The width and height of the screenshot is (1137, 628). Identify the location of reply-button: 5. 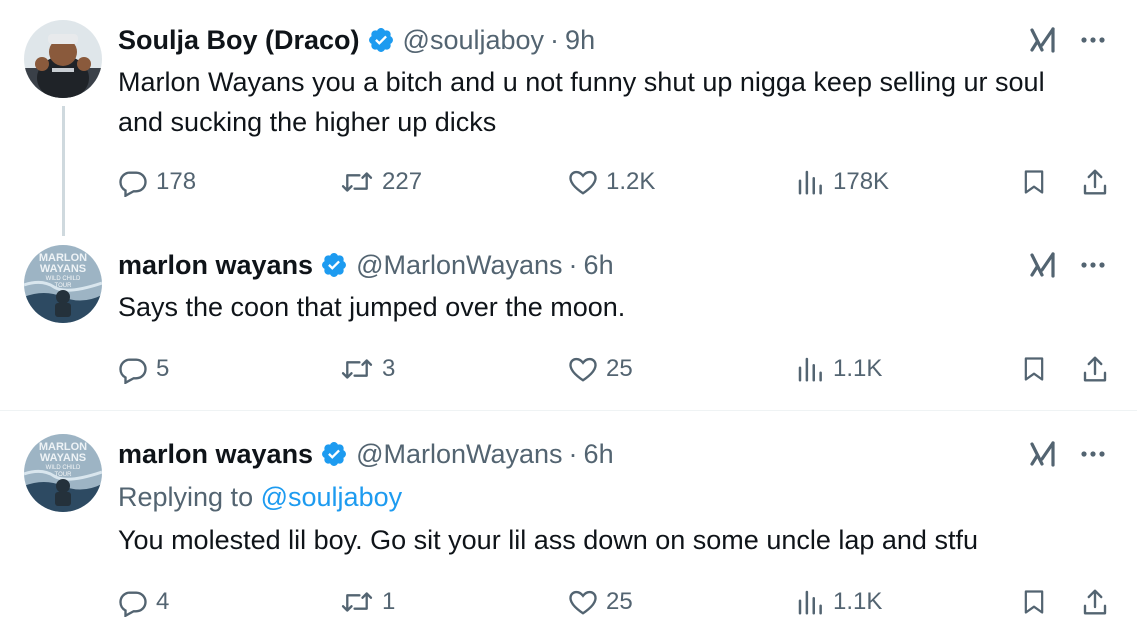
(143, 369).